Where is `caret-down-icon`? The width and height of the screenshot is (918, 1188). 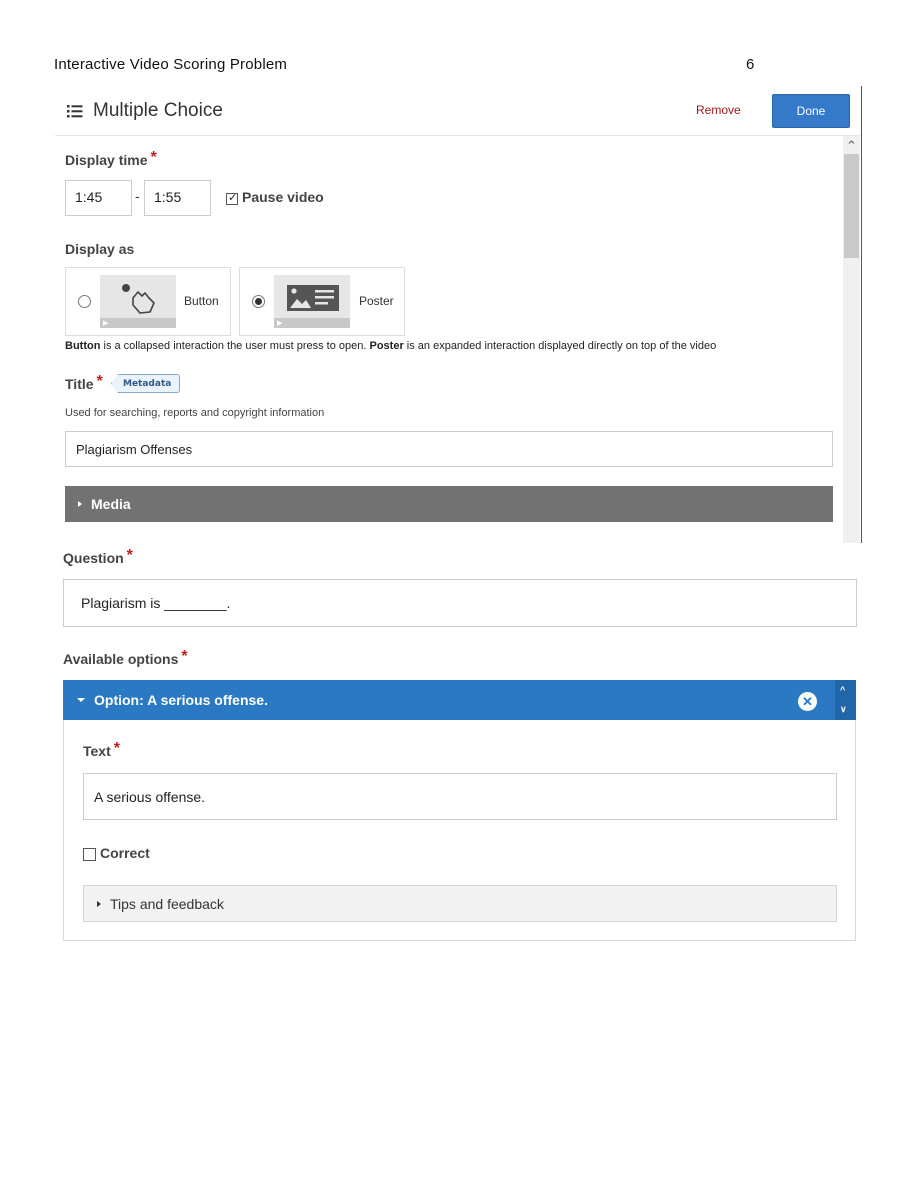 caret-down-icon is located at coordinates (81, 700).